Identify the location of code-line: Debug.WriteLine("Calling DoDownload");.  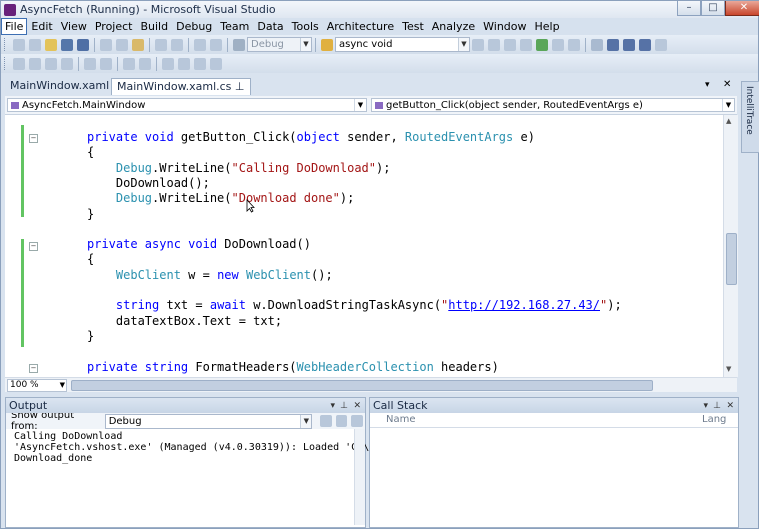
(239, 168).